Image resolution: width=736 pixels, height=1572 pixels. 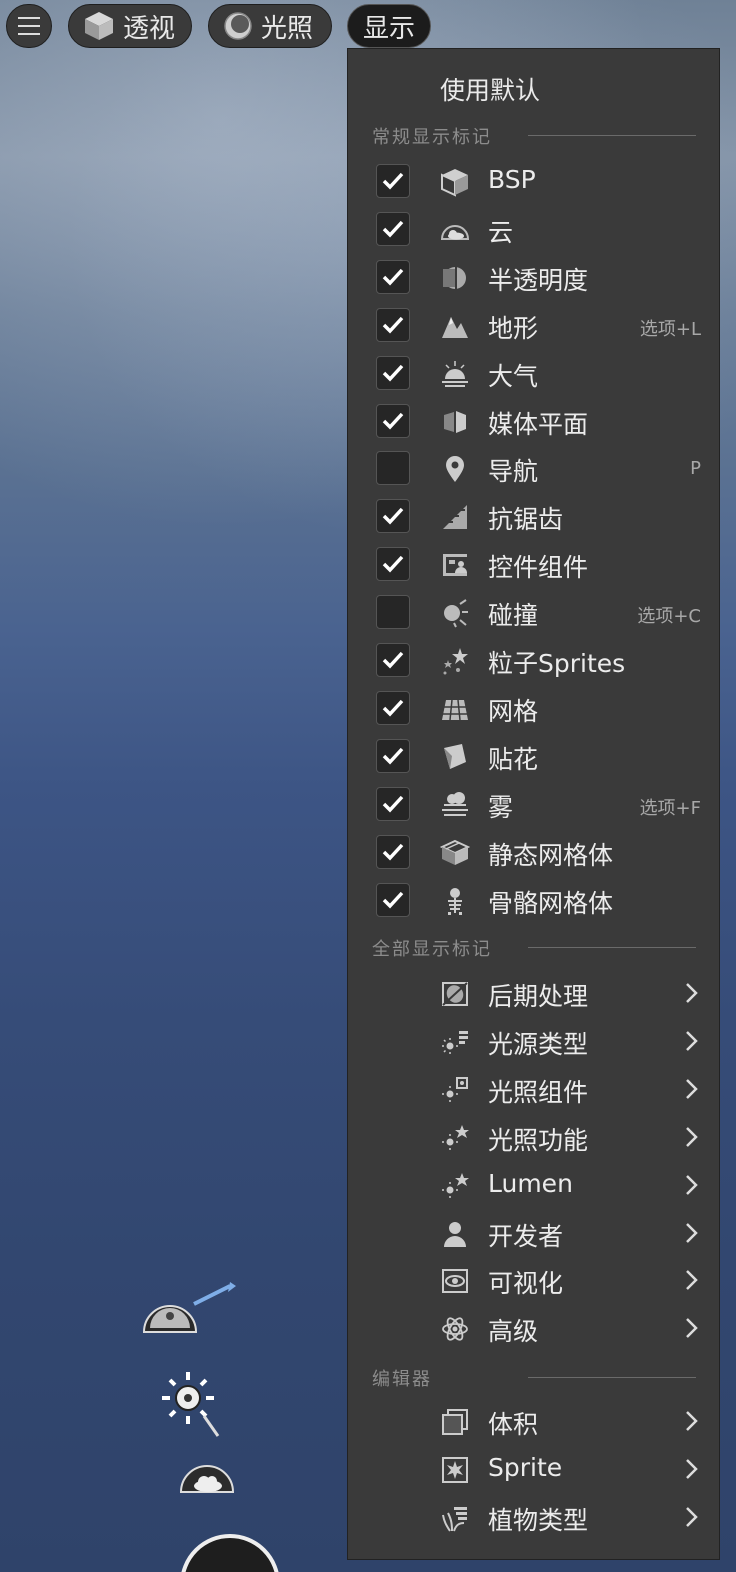 I want to click on shortcut-label: 选项+F, so click(x=670, y=808).